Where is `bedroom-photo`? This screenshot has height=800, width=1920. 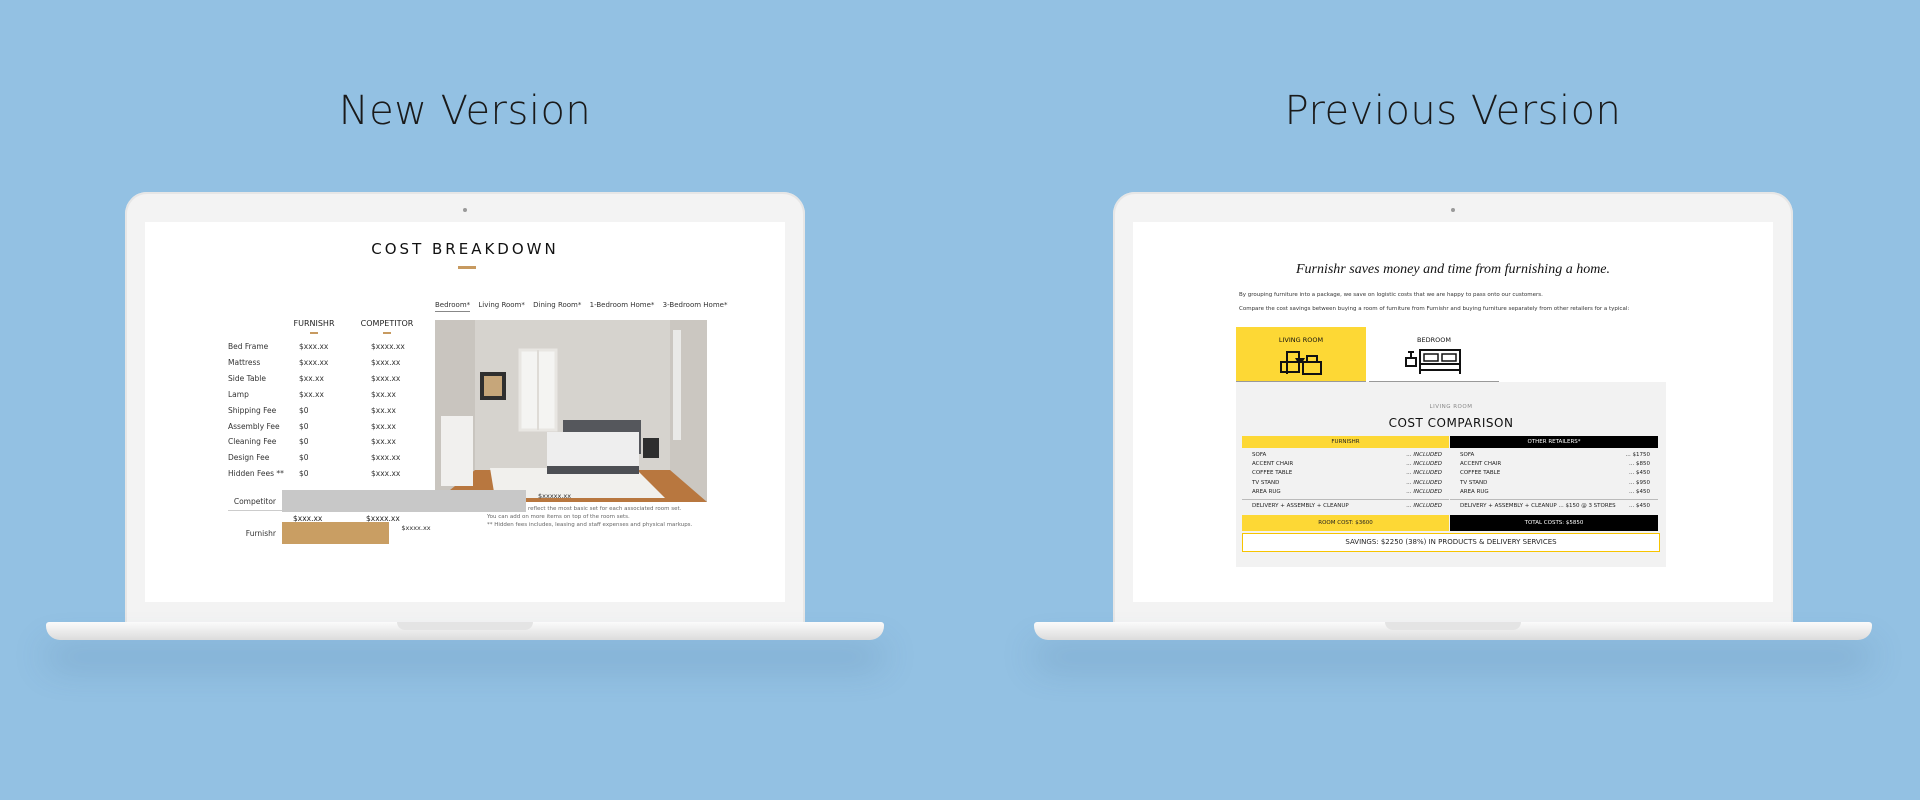
bedroom-photo is located at coordinates (571, 411).